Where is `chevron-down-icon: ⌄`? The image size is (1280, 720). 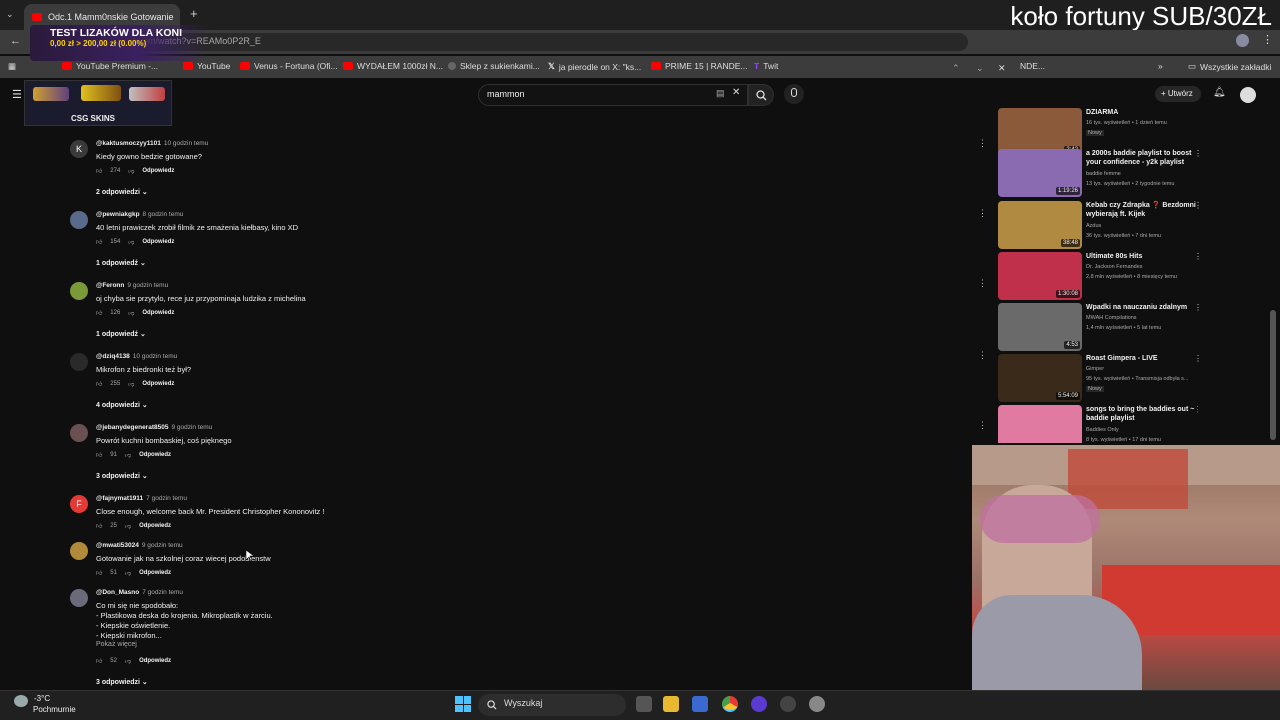
chevron-down-icon: ⌄ is located at coordinates (980, 68).